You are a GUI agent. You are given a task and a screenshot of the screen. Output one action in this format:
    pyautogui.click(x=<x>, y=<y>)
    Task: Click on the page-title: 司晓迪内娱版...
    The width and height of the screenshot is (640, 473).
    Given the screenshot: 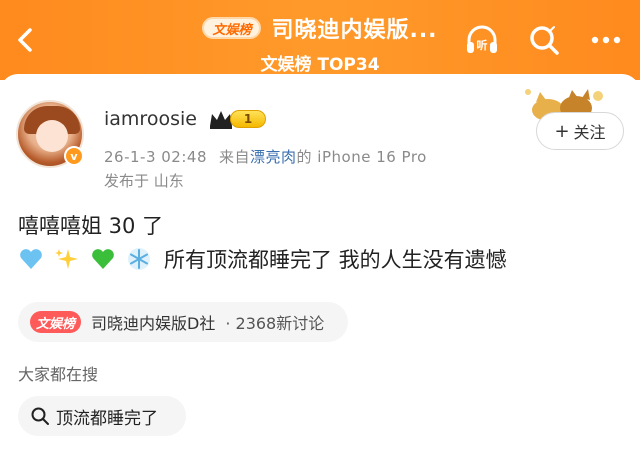 What is the action you would take?
    pyautogui.click(x=354, y=30)
    